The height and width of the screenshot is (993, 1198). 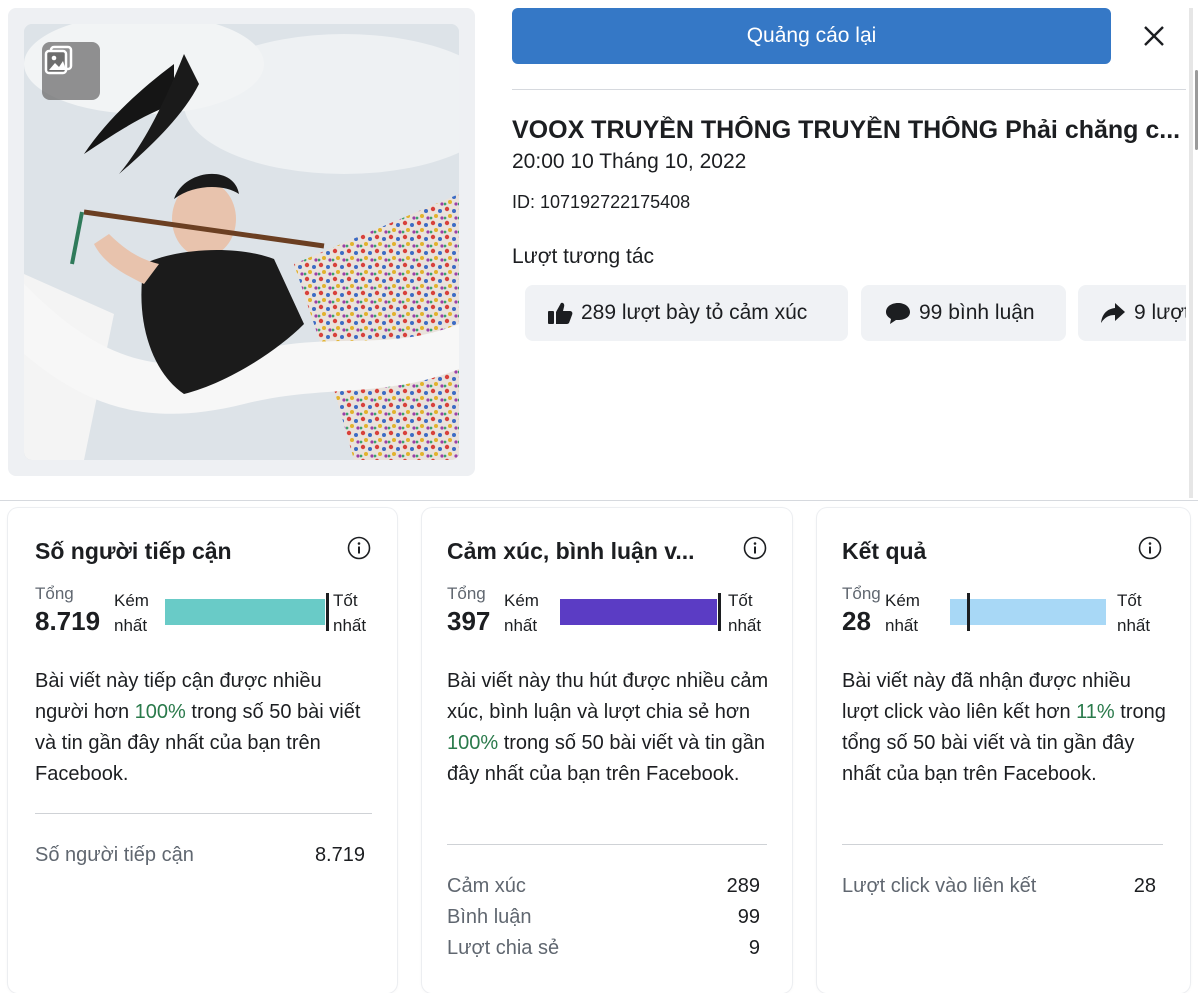 What do you see at coordinates (884, 551) in the screenshot?
I see `card-title: Kết quả` at bounding box center [884, 551].